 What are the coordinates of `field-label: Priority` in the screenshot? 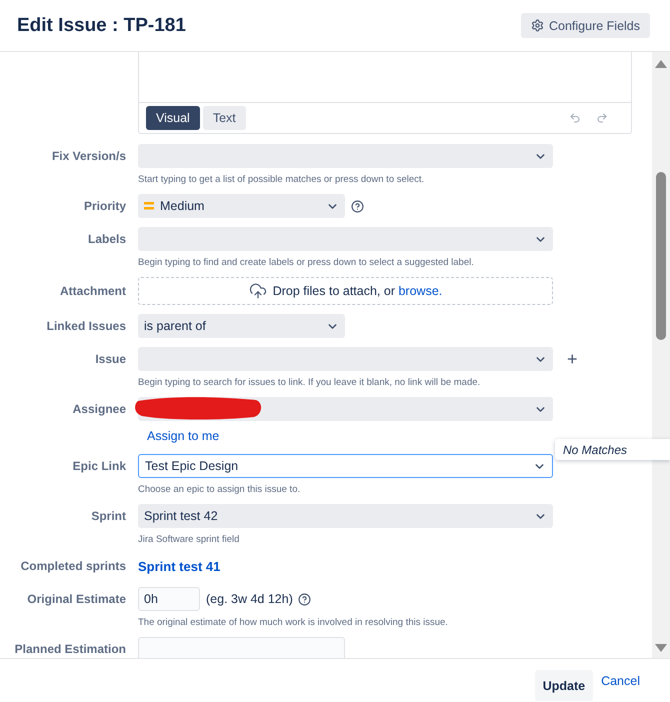 It's located at (104, 206).